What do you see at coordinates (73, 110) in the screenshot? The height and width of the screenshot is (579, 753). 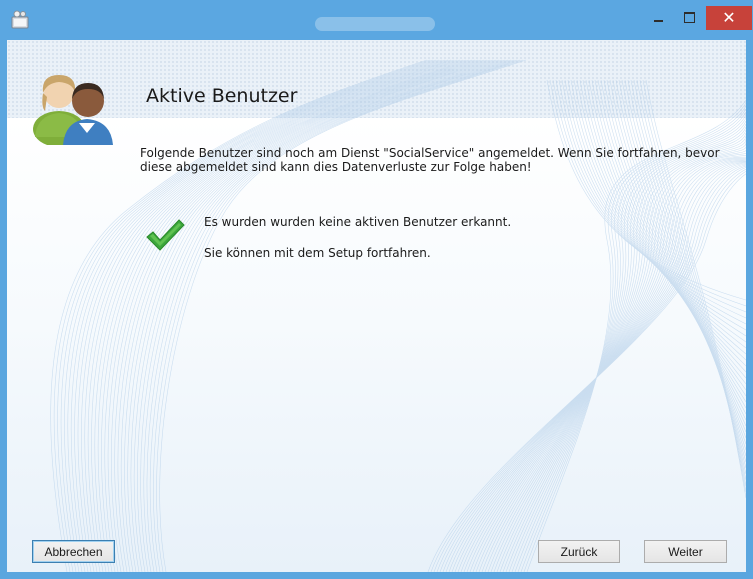 I see `users-icon` at bounding box center [73, 110].